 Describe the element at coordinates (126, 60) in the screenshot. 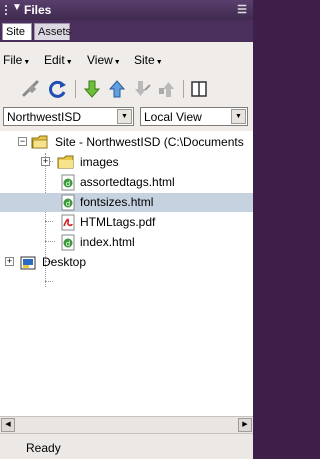

I see `menu-bar: File▼ Edit▼ View▼ Site▼` at that location.